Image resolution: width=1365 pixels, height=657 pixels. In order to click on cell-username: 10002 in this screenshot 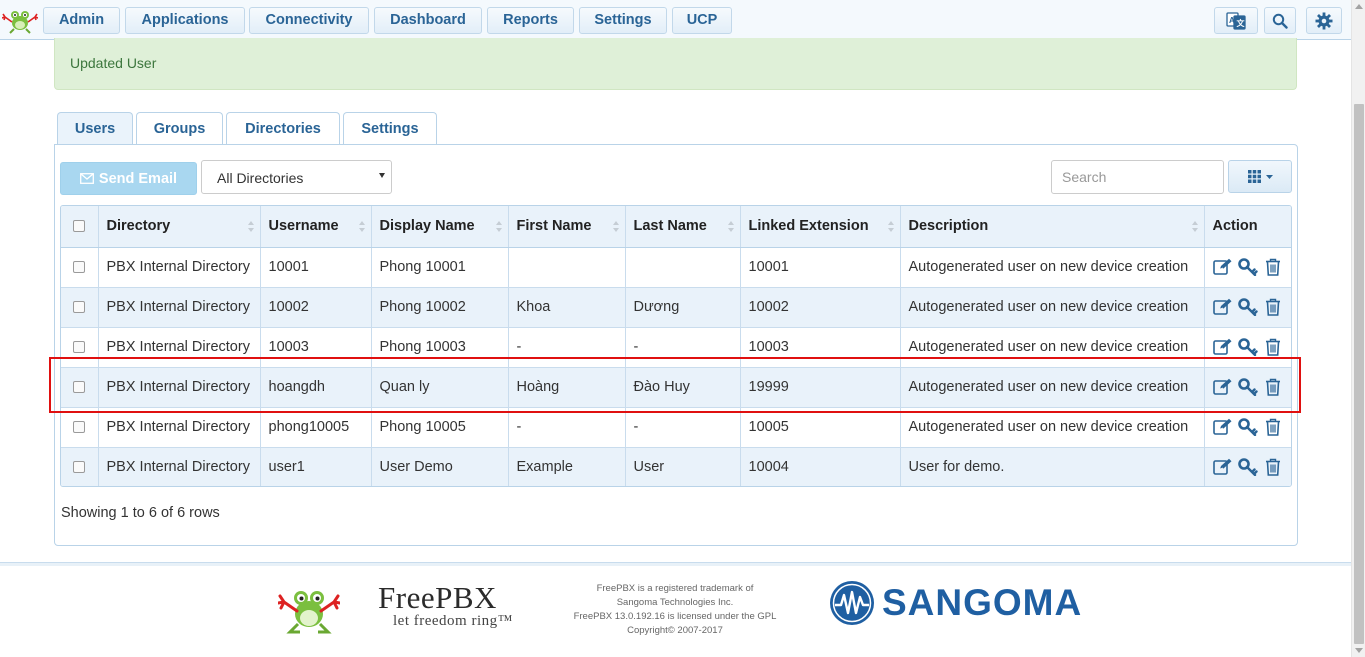, I will do `click(316, 307)`.